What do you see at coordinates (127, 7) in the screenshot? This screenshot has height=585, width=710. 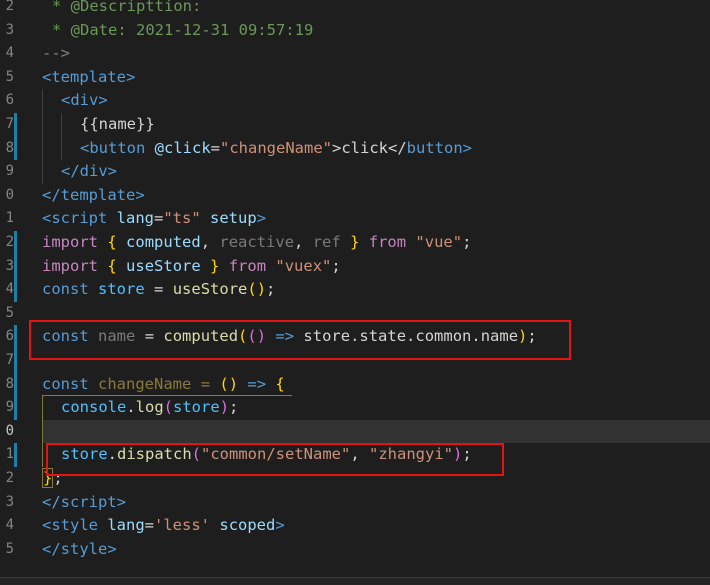 I see `comment-text: * @Descripttion:` at bounding box center [127, 7].